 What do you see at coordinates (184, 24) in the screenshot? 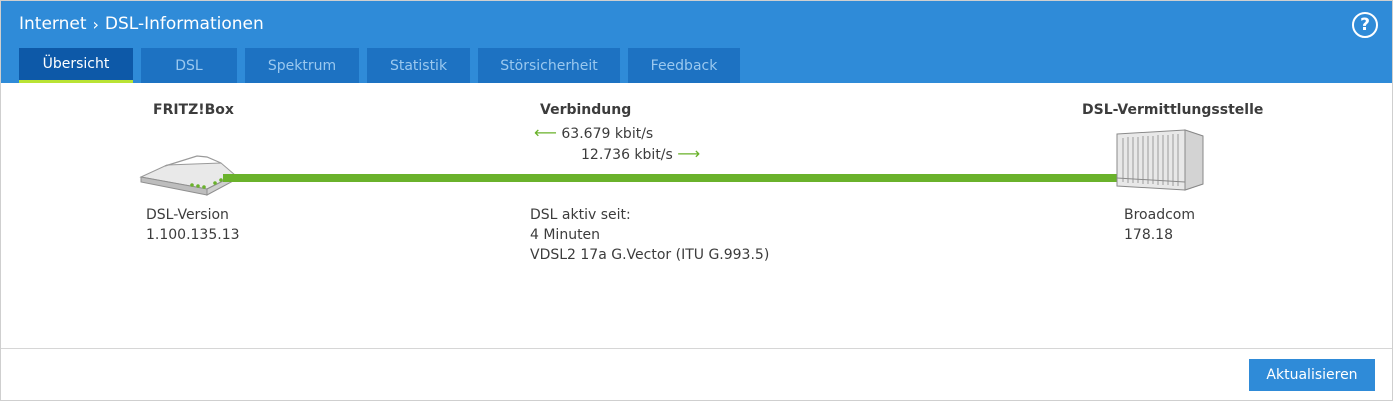
I see `breadcrumb-dsl-informationen: DSL-Informationen` at bounding box center [184, 24].